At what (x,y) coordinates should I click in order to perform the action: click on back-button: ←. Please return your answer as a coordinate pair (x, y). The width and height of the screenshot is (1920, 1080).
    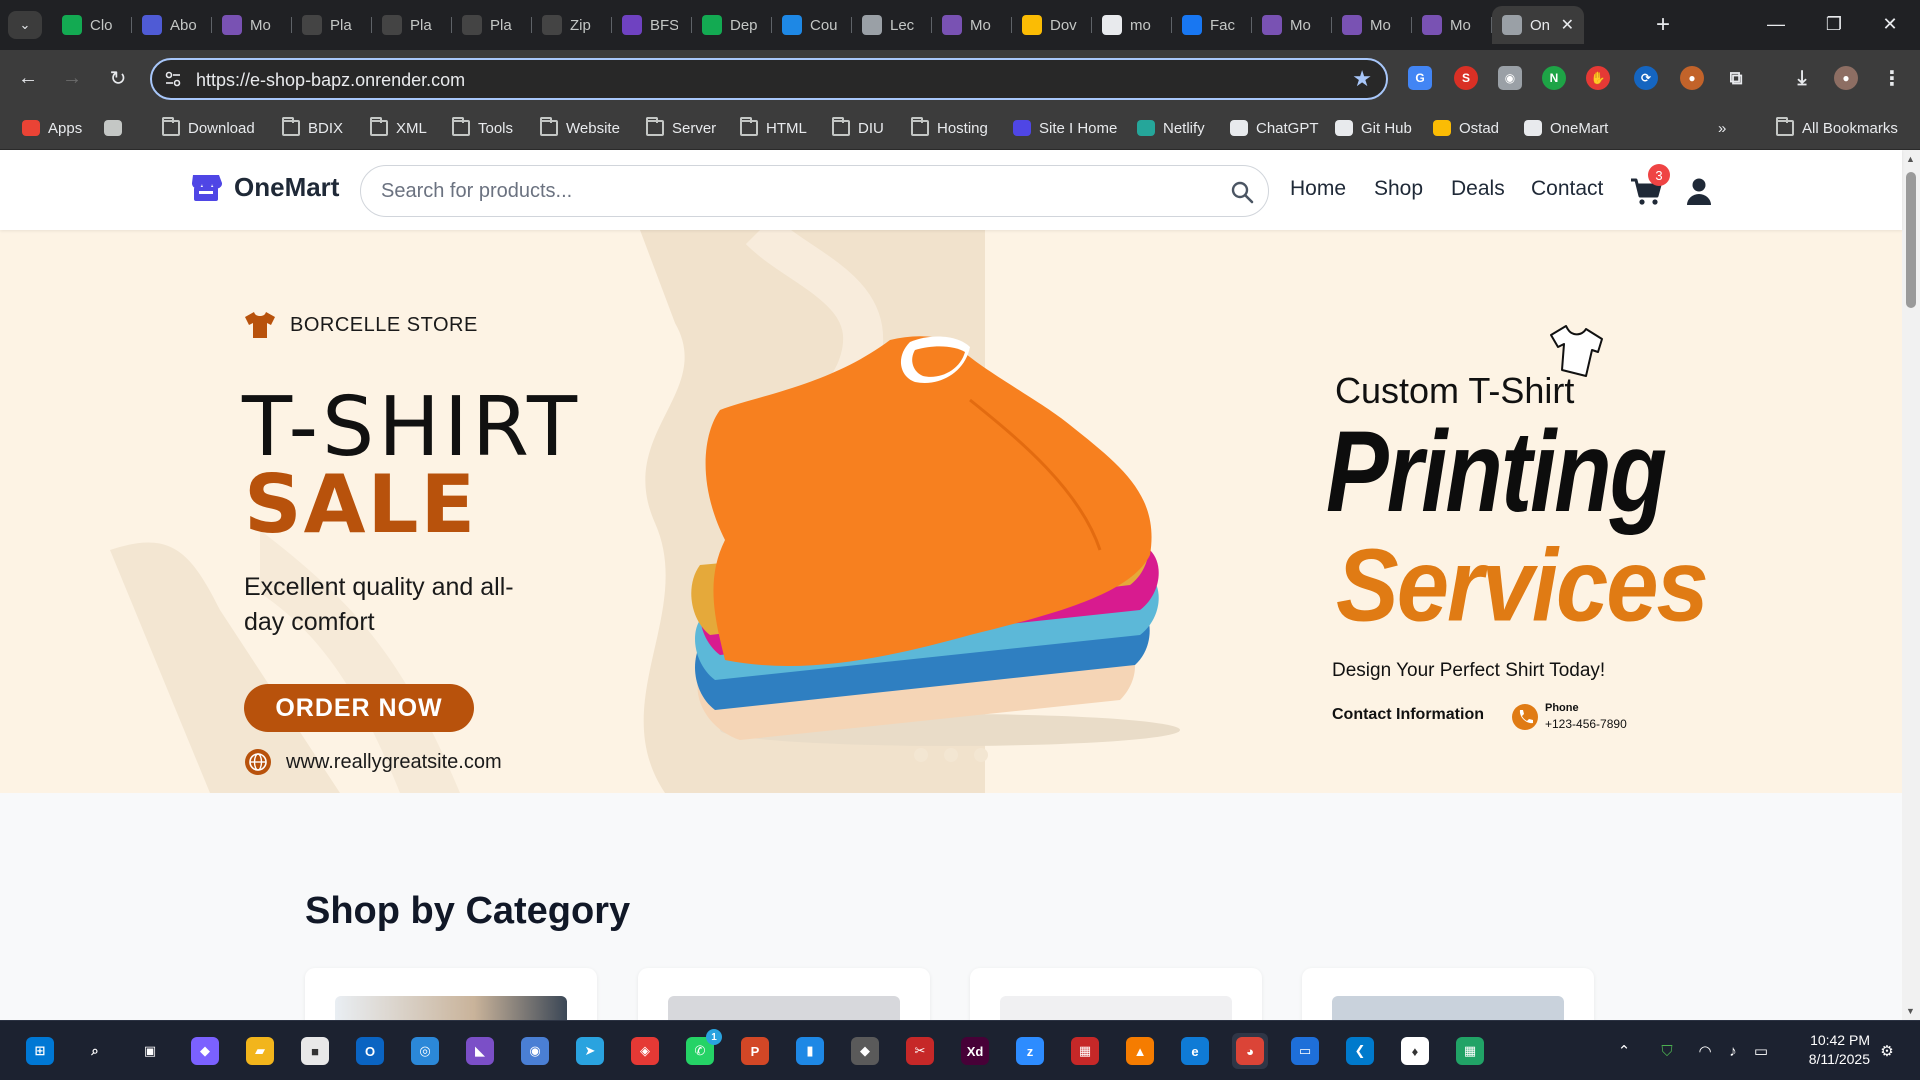
    Looking at the image, I should click on (28, 78).